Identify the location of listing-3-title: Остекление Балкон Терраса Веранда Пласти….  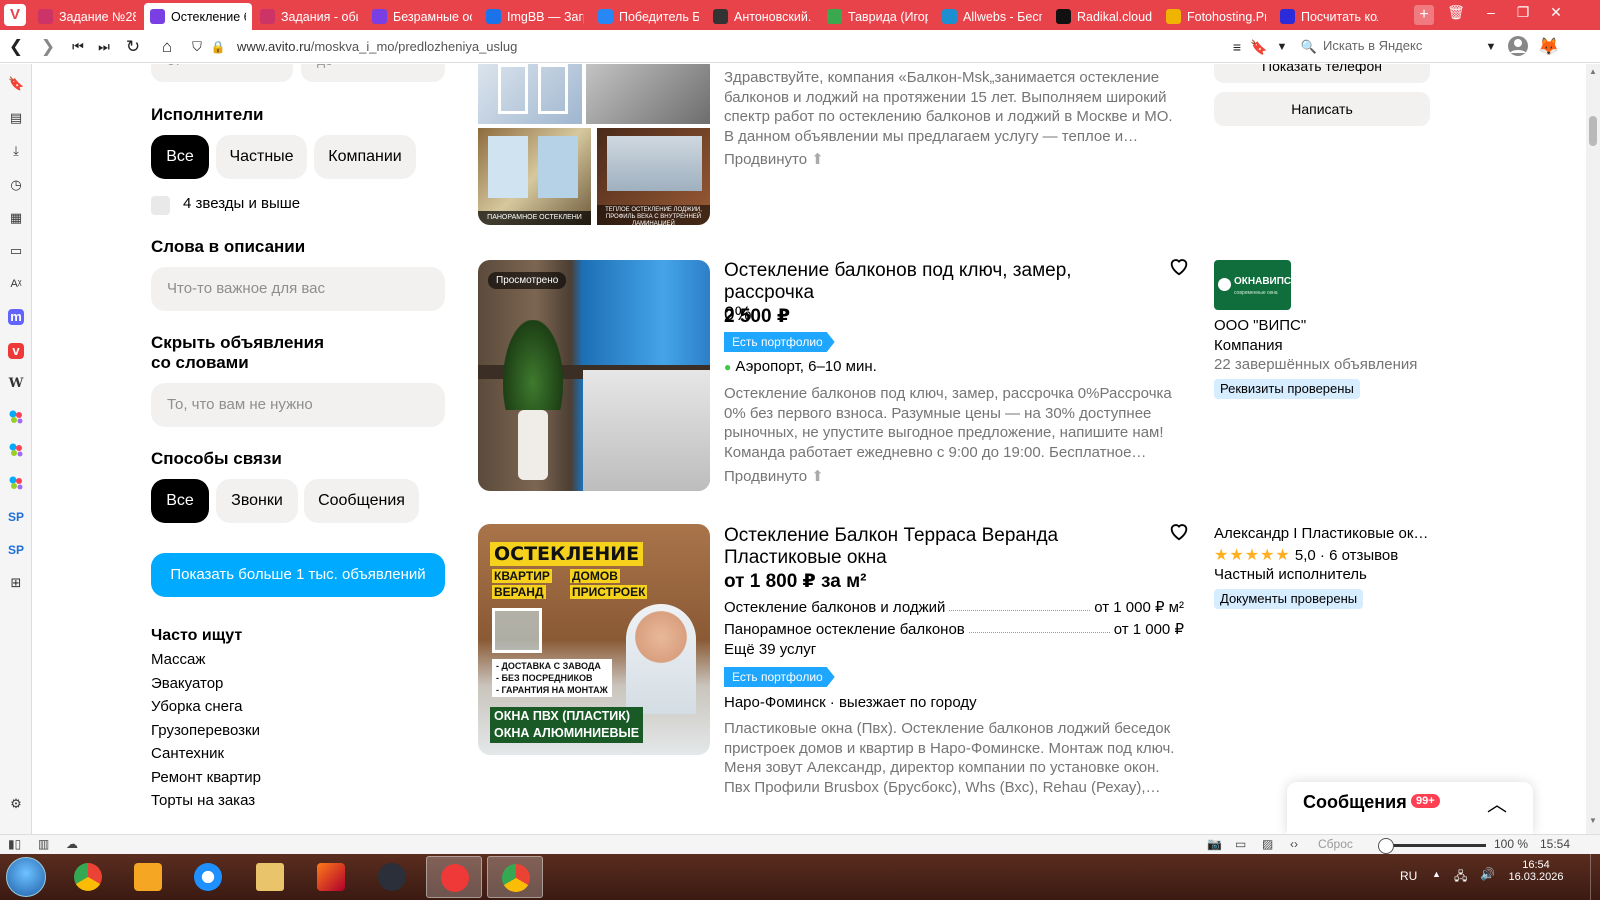
(944, 547).